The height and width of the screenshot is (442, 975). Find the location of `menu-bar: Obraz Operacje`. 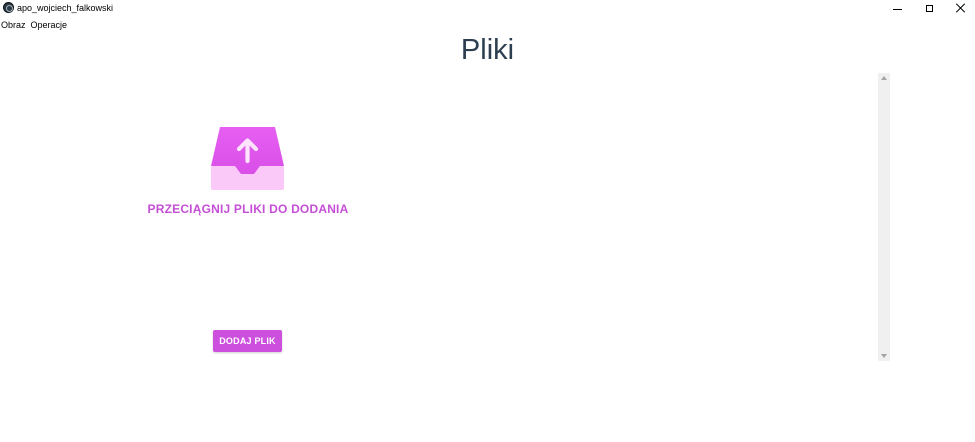

menu-bar: Obraz Operacje is located at coordinates (35, 25).